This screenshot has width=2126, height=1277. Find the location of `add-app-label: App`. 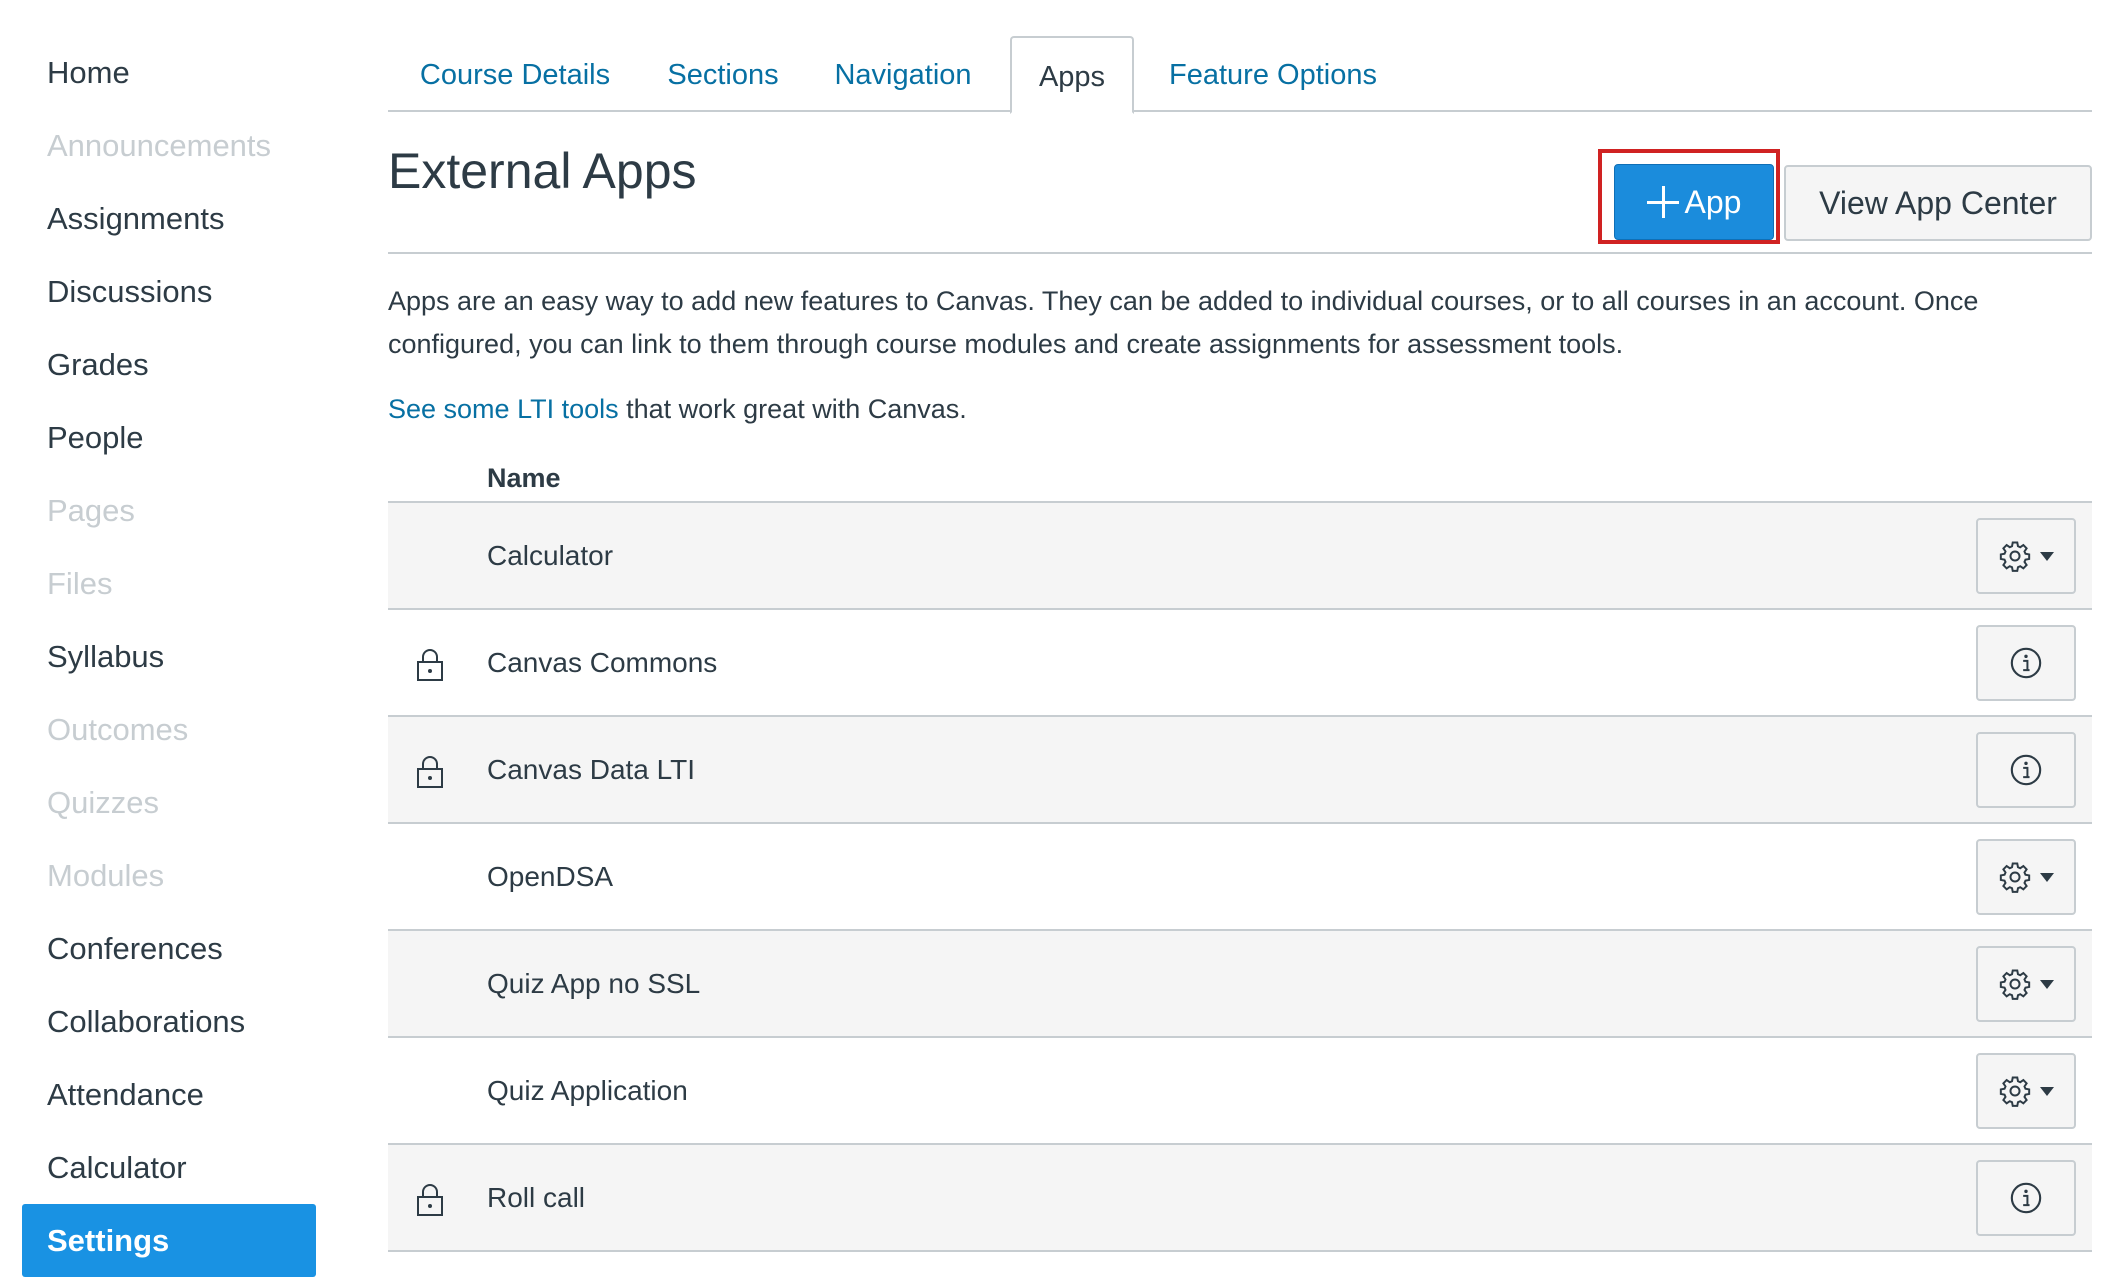

add-app-label: App is located at coordinates (1713, 201).